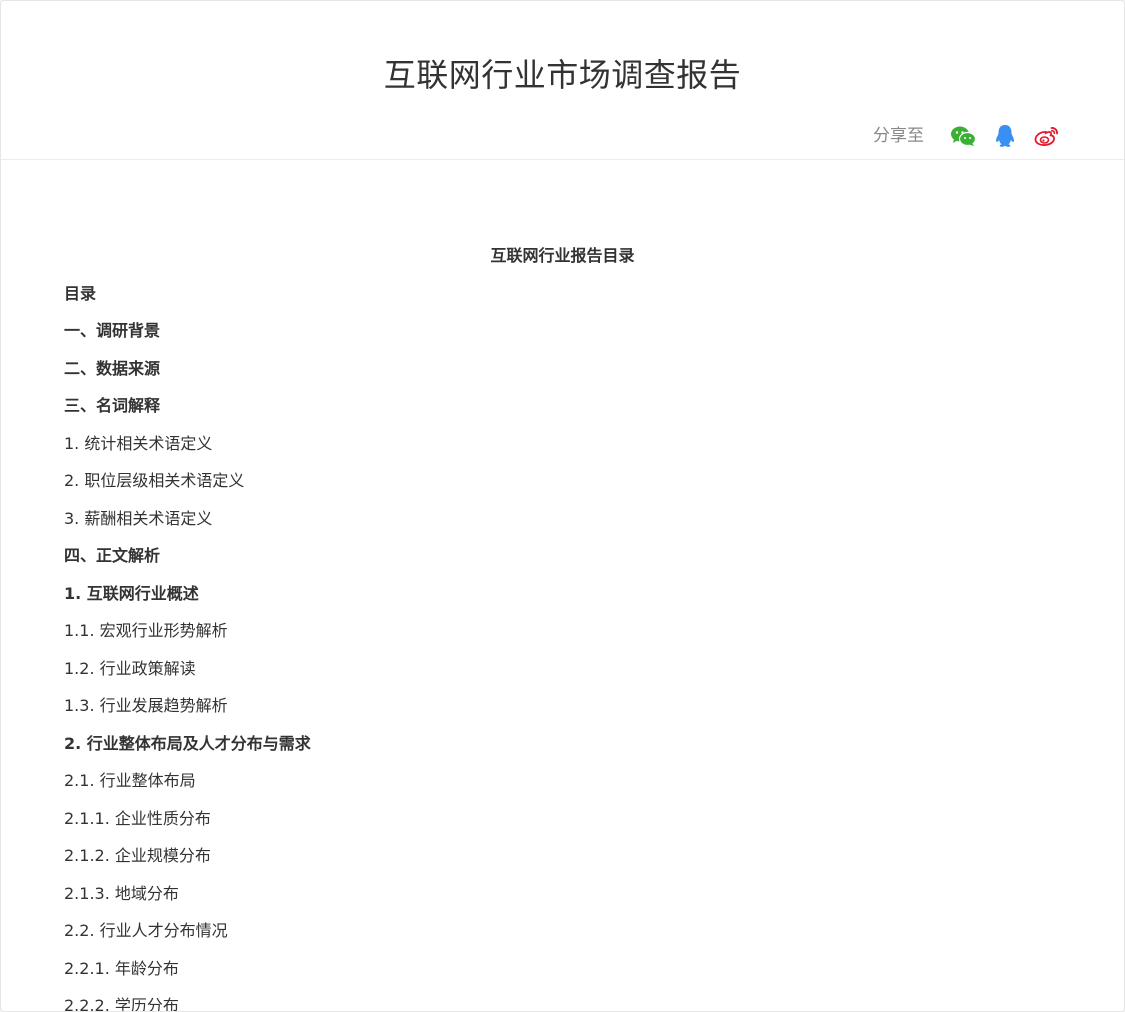  What do you see at coordinates (562, 256) in the screenshot?
I see `toc-title: 互联网行业报告目录` at bounding box center [562, 256].